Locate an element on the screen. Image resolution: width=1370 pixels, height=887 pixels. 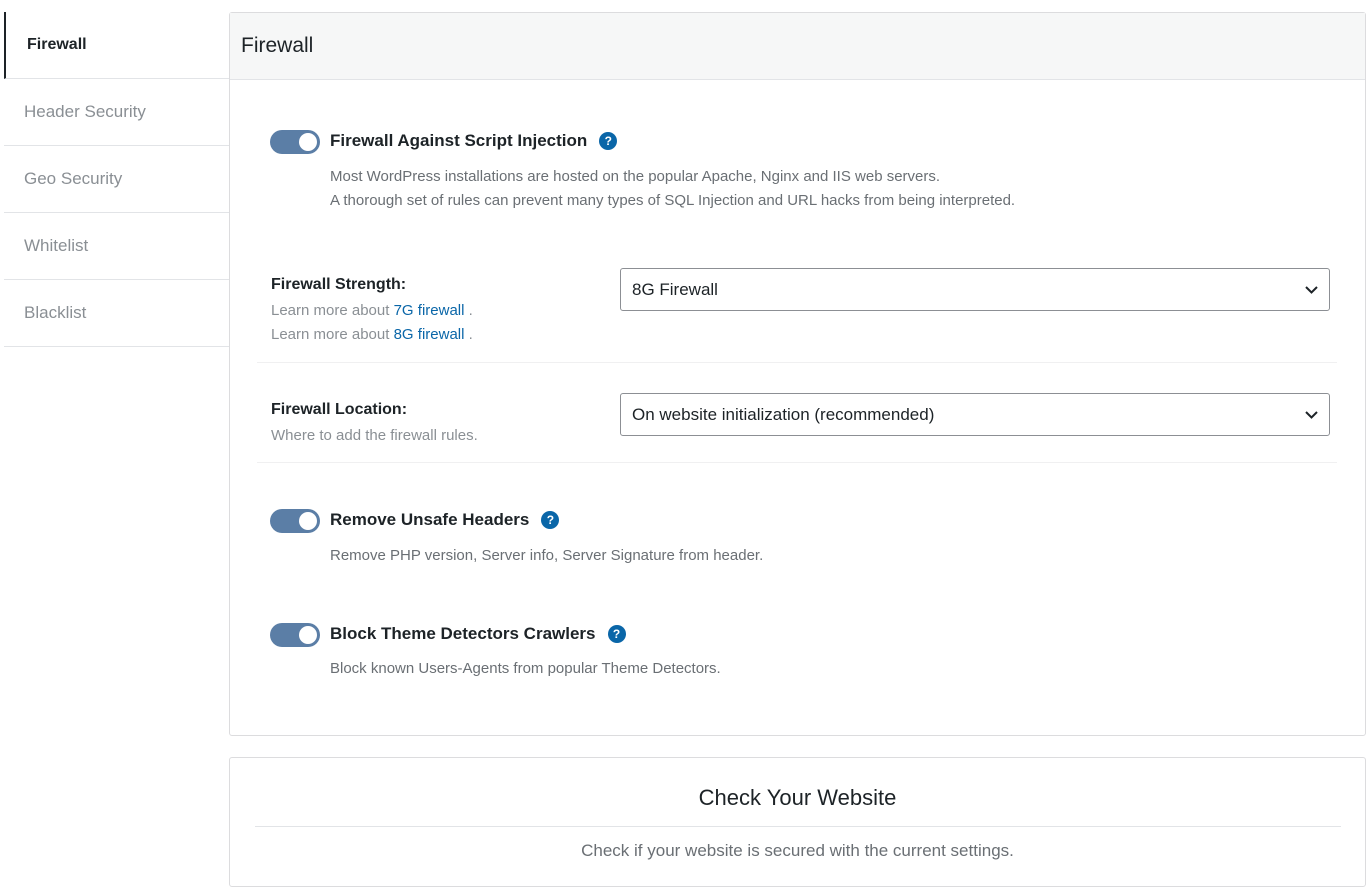
theme-detectors-toggle is located at coordinates (295, 635).